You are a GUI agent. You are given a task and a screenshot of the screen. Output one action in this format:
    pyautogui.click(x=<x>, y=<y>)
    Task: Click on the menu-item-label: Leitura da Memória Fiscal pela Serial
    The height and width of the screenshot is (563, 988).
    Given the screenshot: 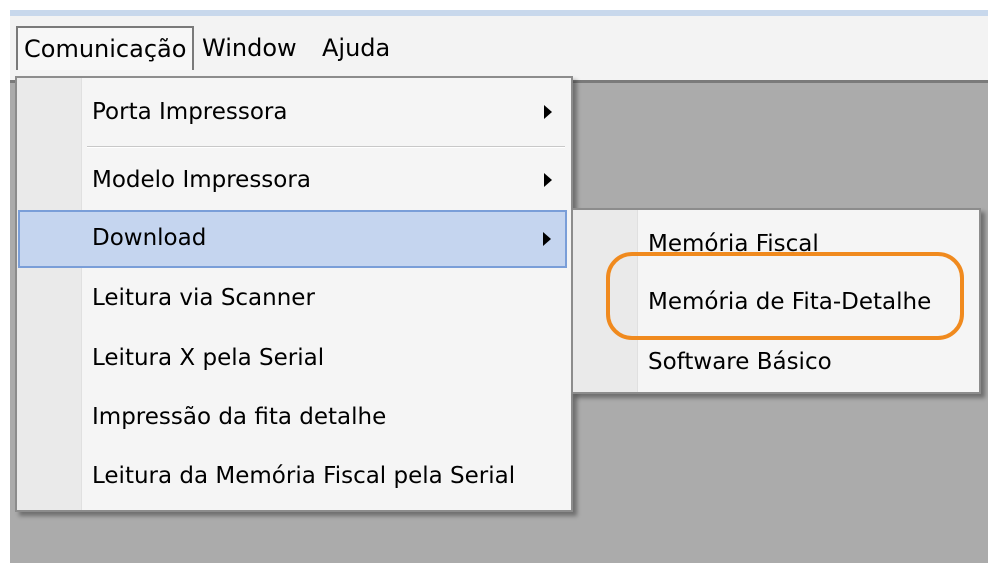 What is the action you would take?
    pyautogui.click(x=304, y=476)
    